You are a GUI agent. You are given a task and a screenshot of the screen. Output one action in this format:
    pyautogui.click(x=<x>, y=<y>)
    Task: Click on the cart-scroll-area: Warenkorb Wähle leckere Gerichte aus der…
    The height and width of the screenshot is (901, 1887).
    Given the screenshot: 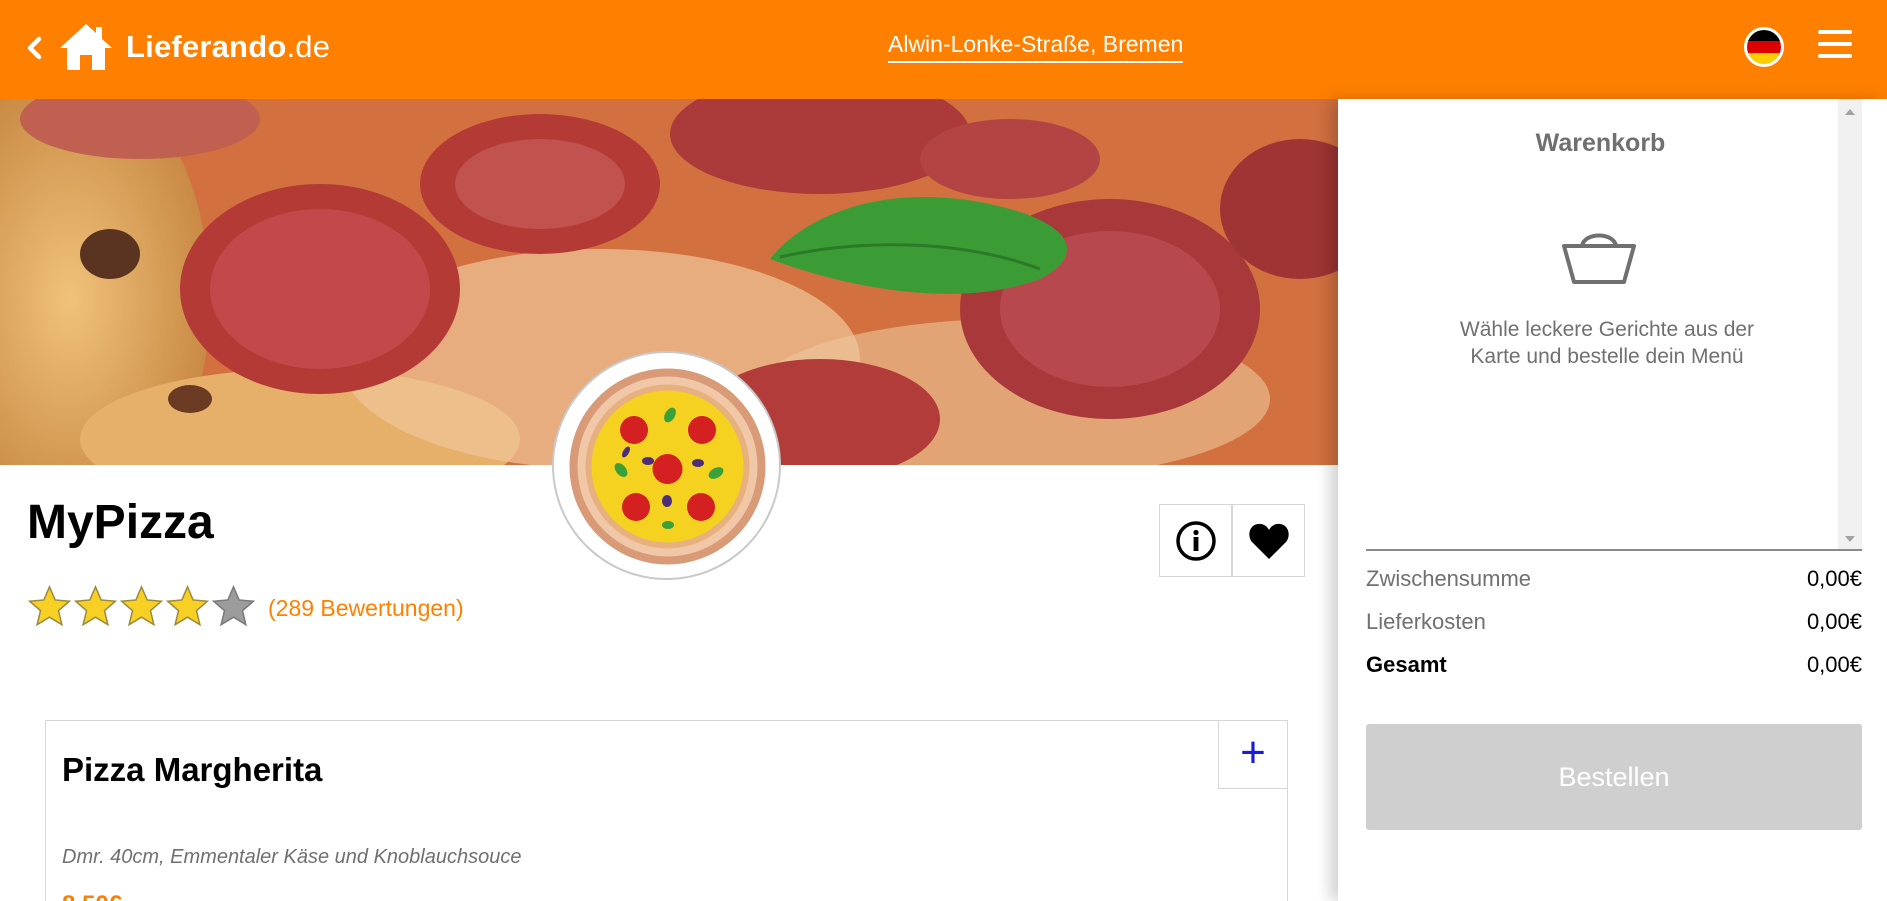 What is the action you would take?
    pyautogui.click(x=1612, y=324)
    